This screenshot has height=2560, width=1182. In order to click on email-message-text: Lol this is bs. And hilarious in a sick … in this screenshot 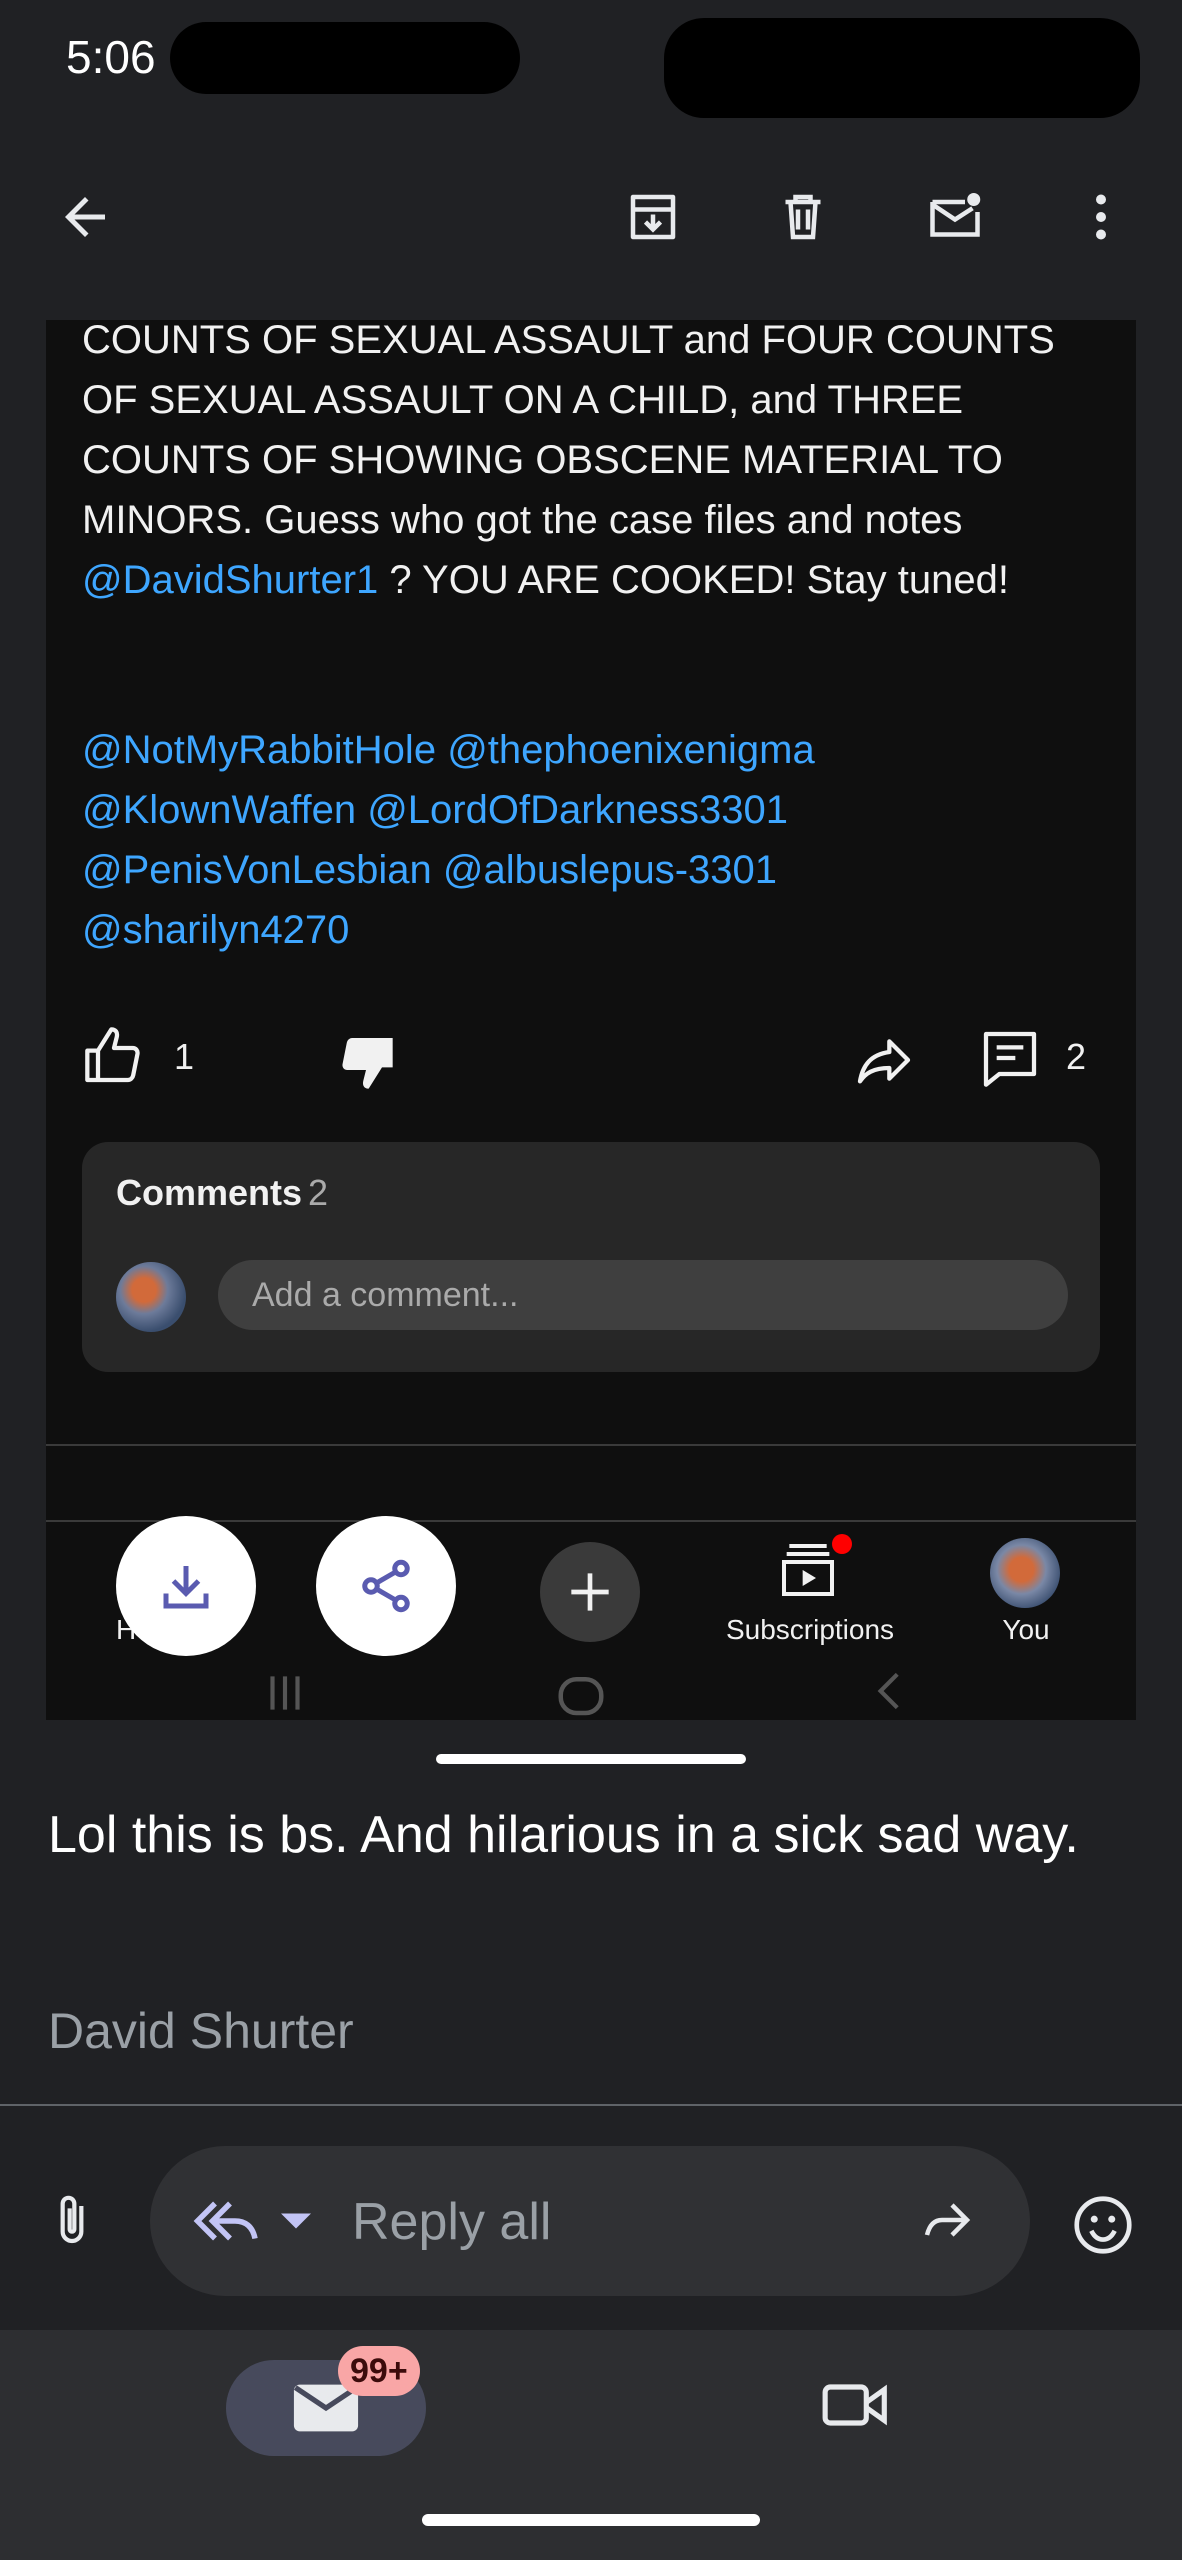, I will do `click(563, 1835)`.